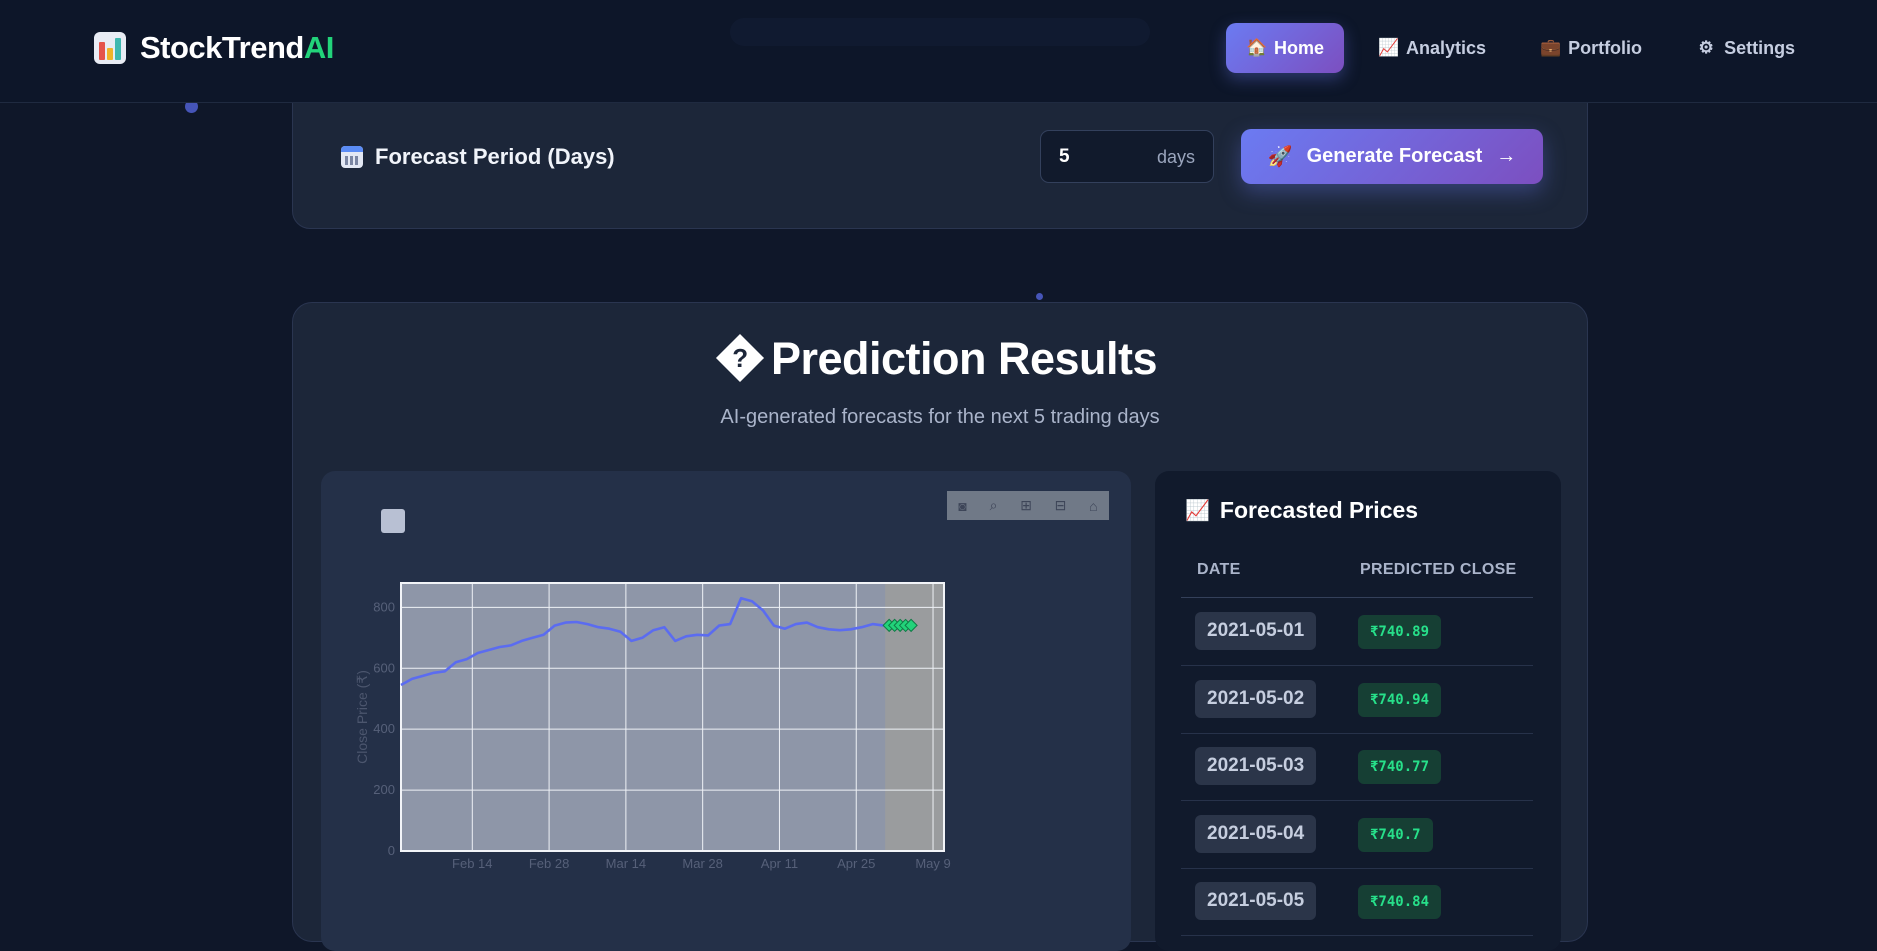  What do you see at coordinates (856, 863) in the screenshot?
I see `x-tick-label: Apr 25` at bounding box center [856, 863].